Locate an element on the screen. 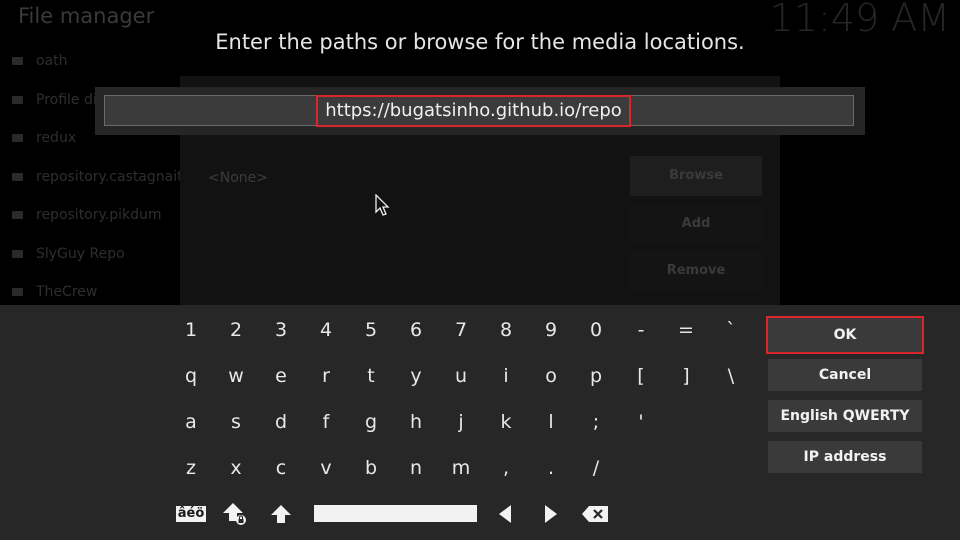  mouse-pointer-icon is located at coordinates (382, 205).